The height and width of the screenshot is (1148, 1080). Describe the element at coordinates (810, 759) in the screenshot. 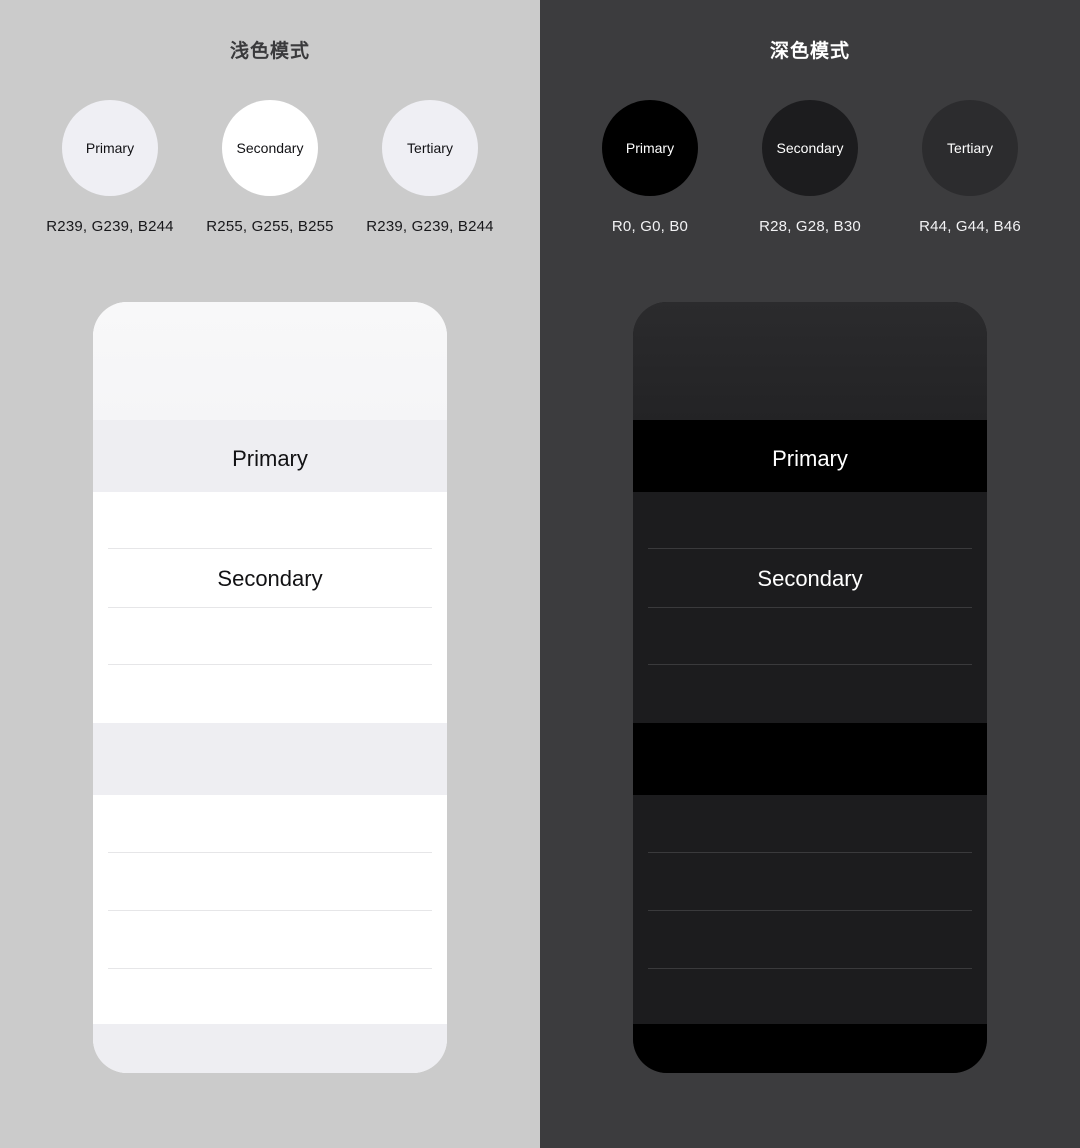

I see `dark-phone-tertiary-band` at that location.